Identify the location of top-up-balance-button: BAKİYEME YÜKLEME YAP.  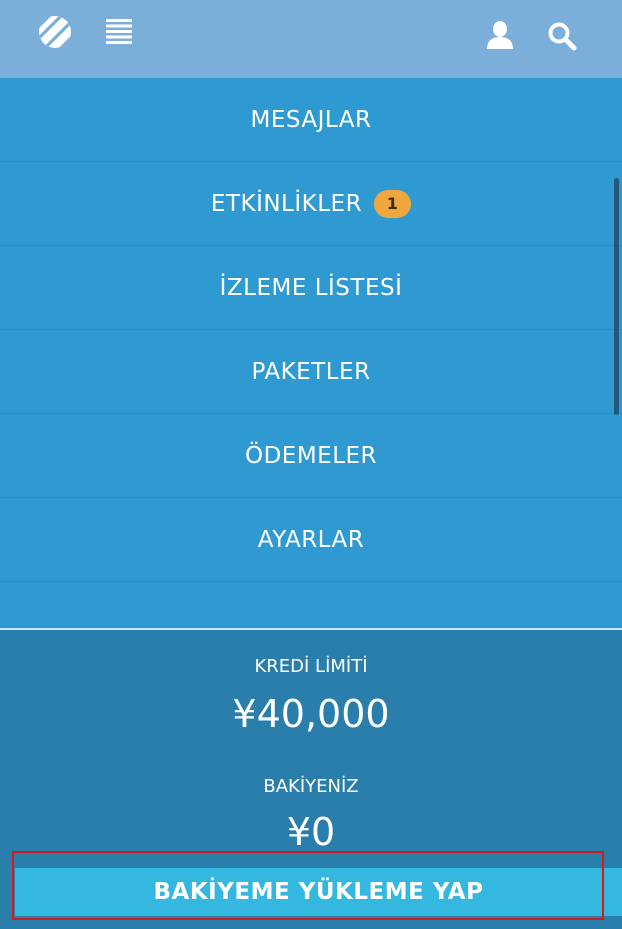
(318, 892).